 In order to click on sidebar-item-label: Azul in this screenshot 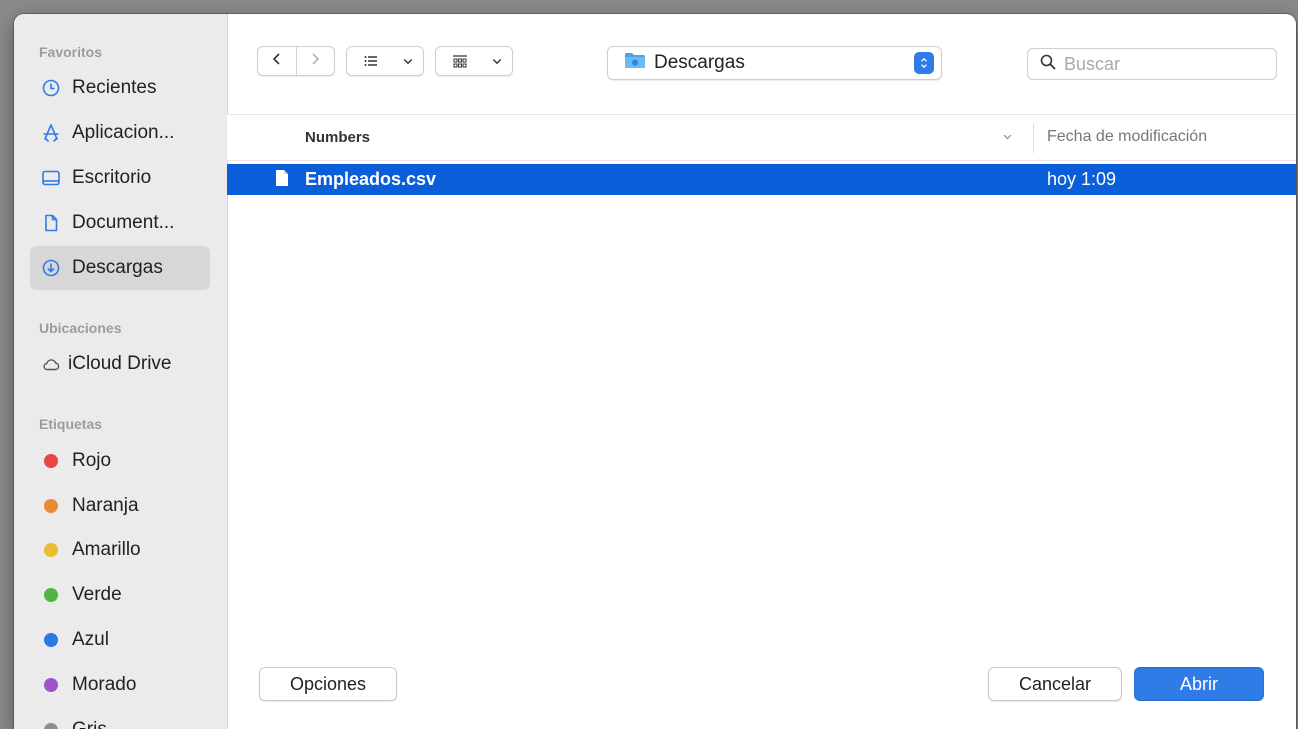, I will do `click(90, 639)`.